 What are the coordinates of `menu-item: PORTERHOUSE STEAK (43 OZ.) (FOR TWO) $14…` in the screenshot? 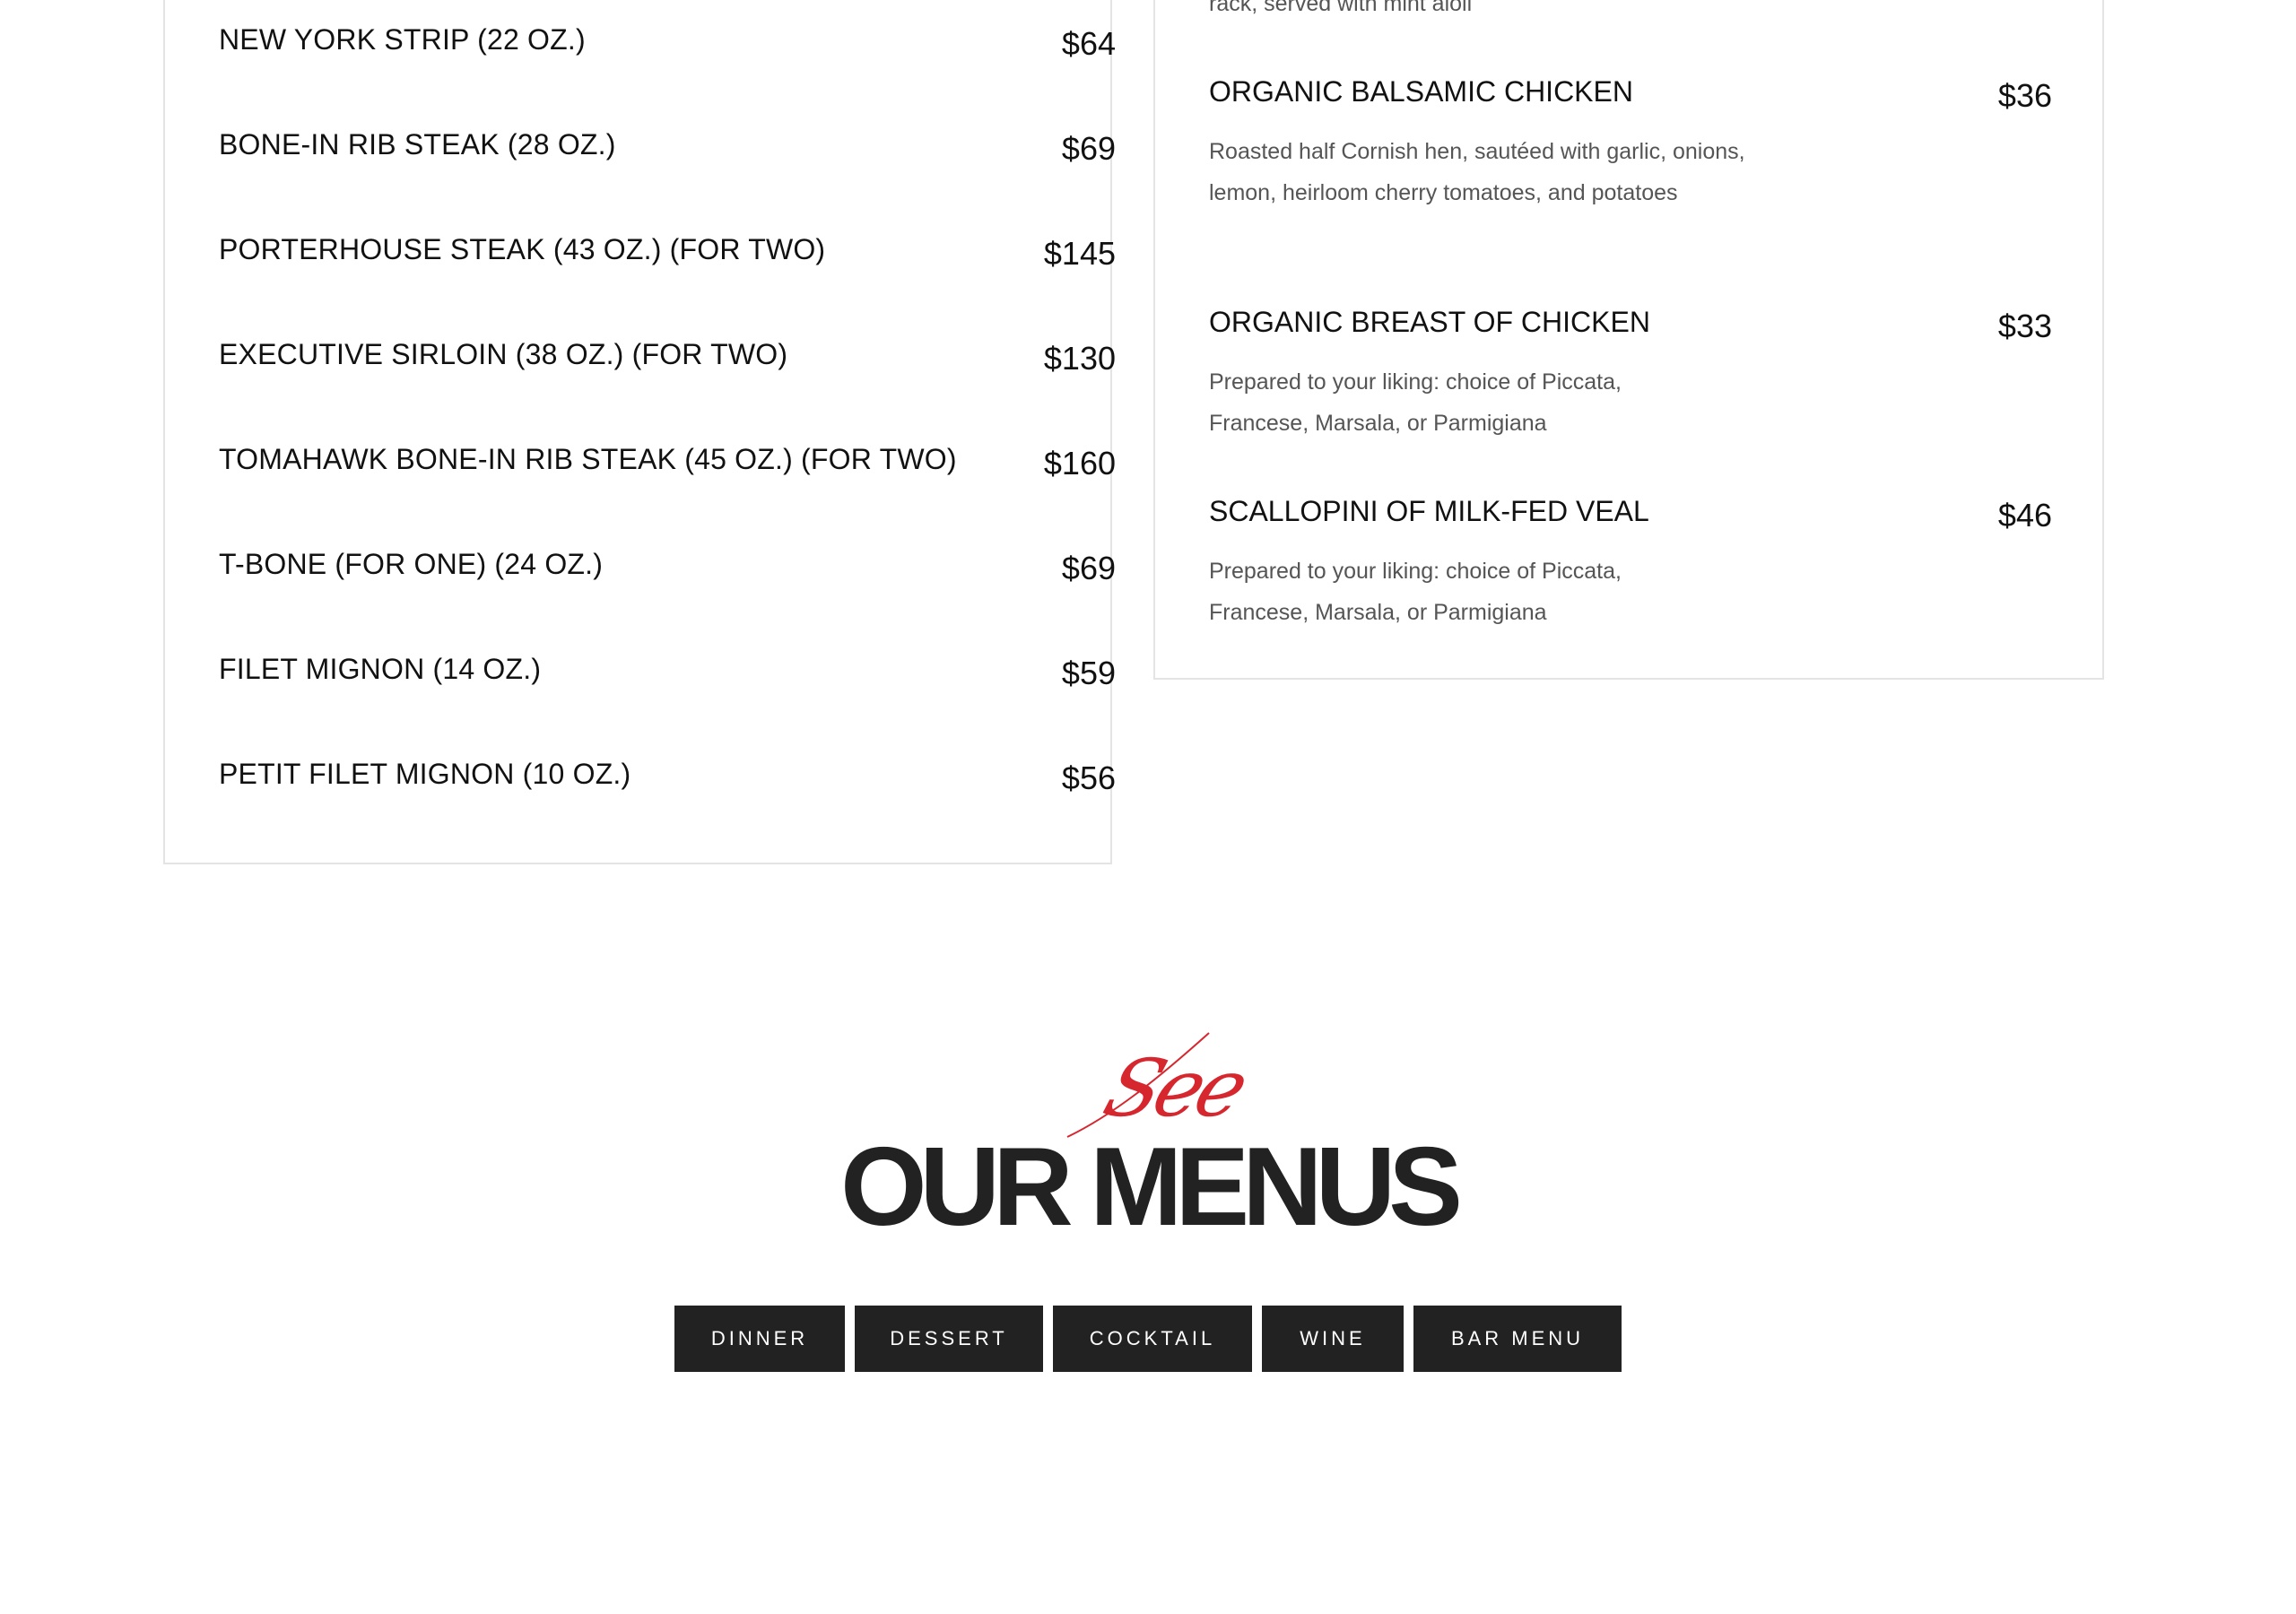 It's located at (667, 260).